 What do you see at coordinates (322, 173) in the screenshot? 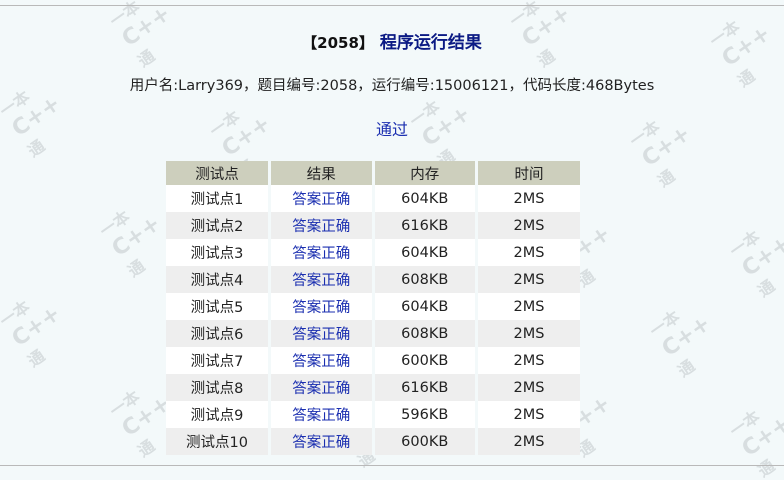
I see `column-header-result: 结果` at bounding box center [322, 173].